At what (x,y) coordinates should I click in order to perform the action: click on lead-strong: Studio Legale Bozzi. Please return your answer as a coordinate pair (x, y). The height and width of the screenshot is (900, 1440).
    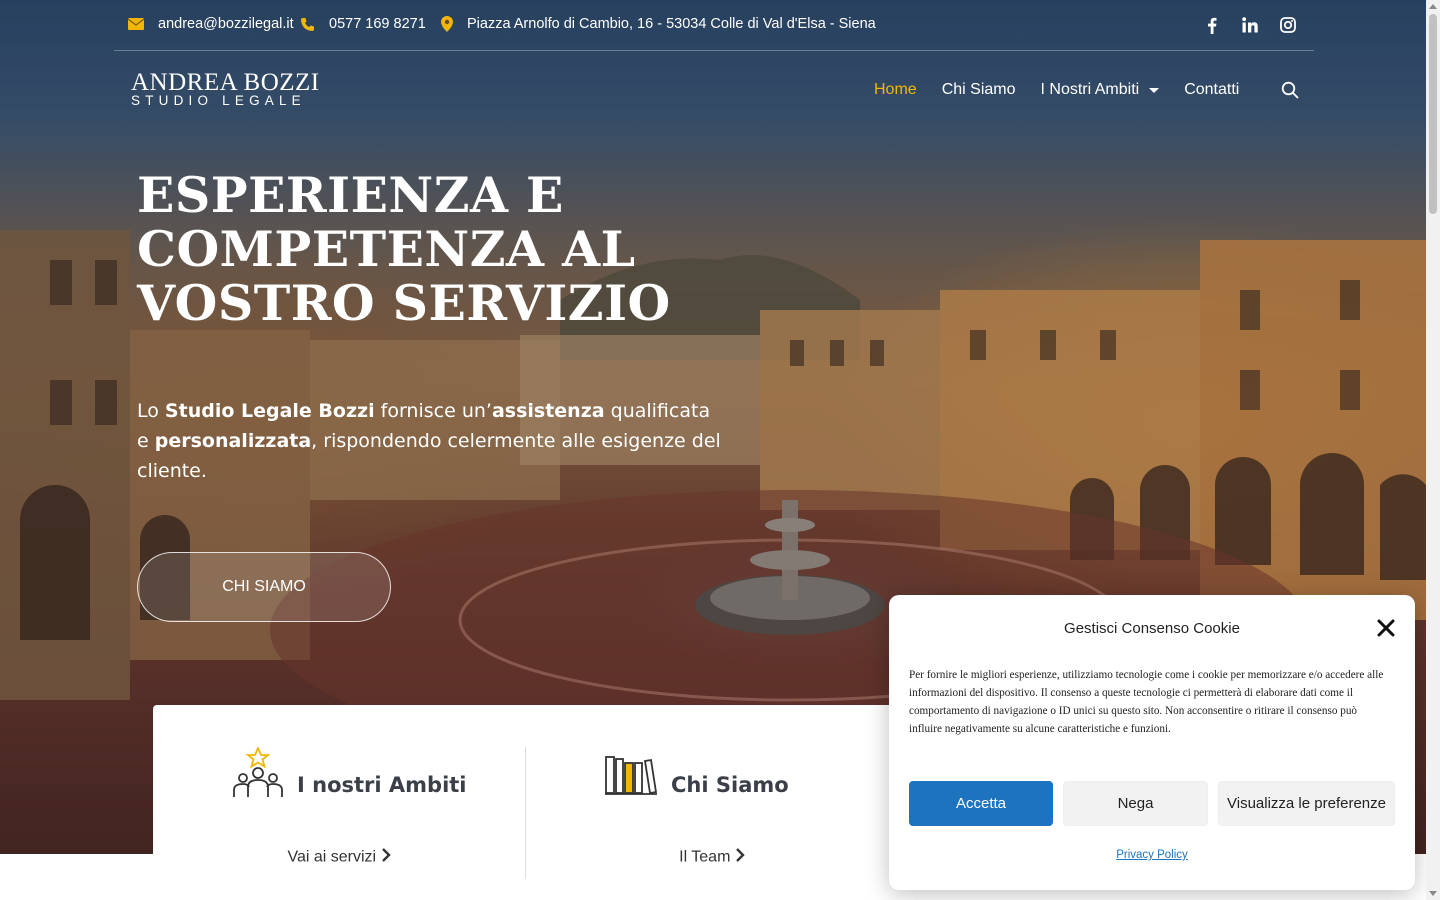
    Looking at the image, I should click on (269, 411).